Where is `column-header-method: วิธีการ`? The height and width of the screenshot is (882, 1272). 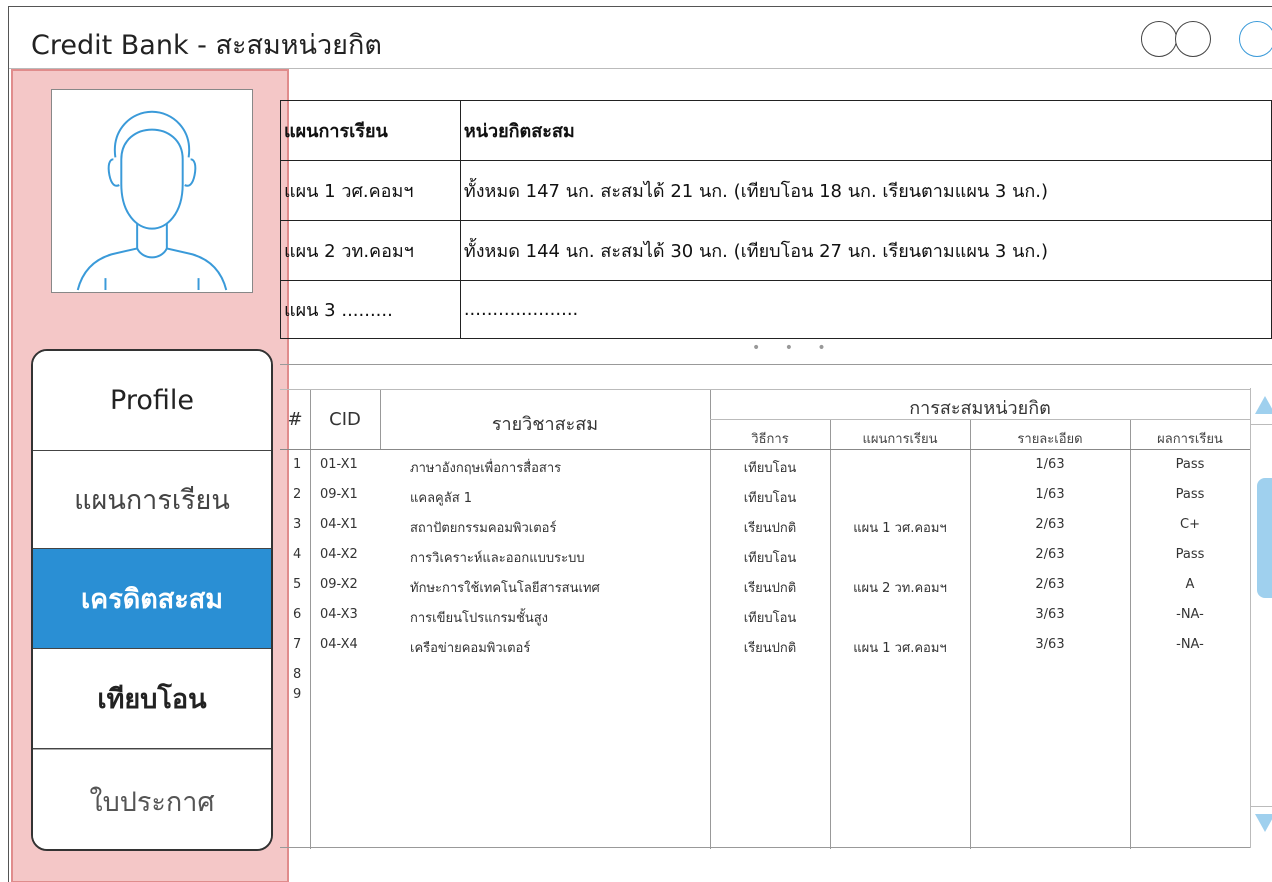 column-header-method: วิธีการ is located at coordinates (770, 439).